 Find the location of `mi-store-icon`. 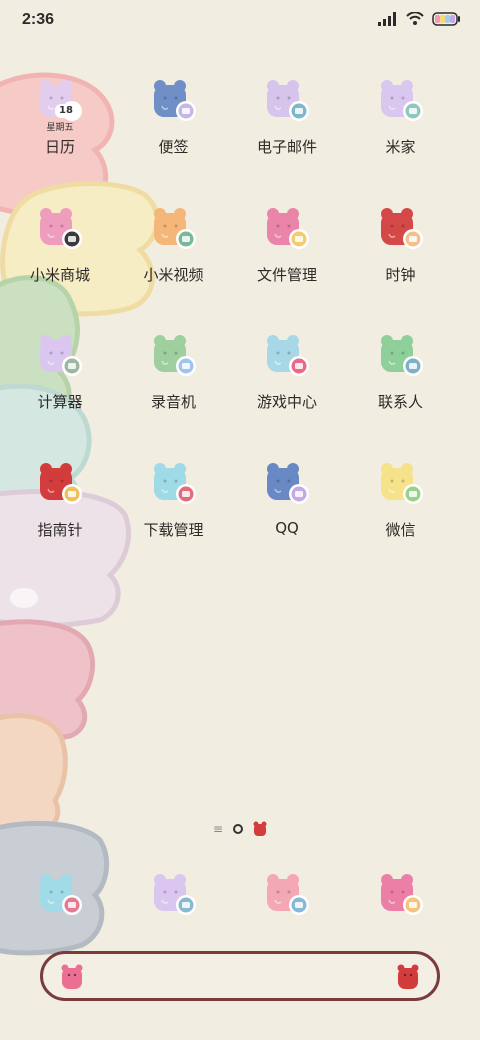

mi-store-icon is located at coordinates (61, 228).